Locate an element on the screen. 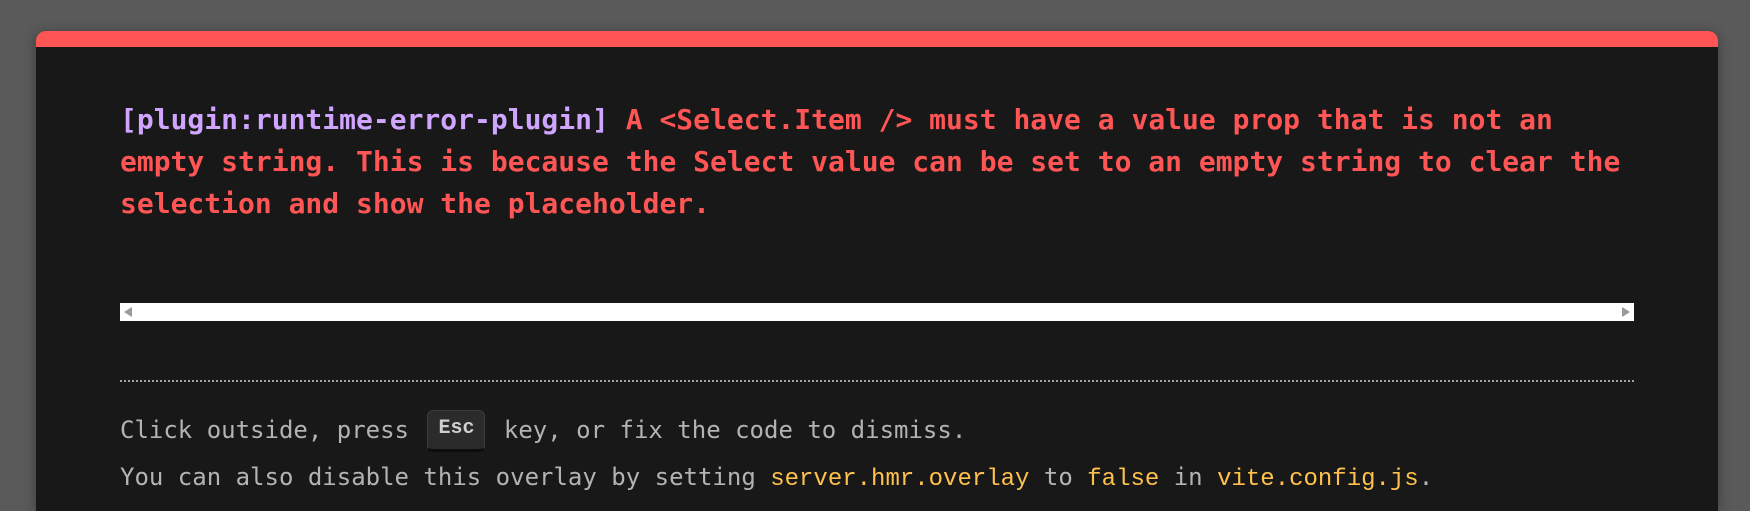  plugin-id: [plugin:runtime-error-plugin] is located at coordinates (364, 119).